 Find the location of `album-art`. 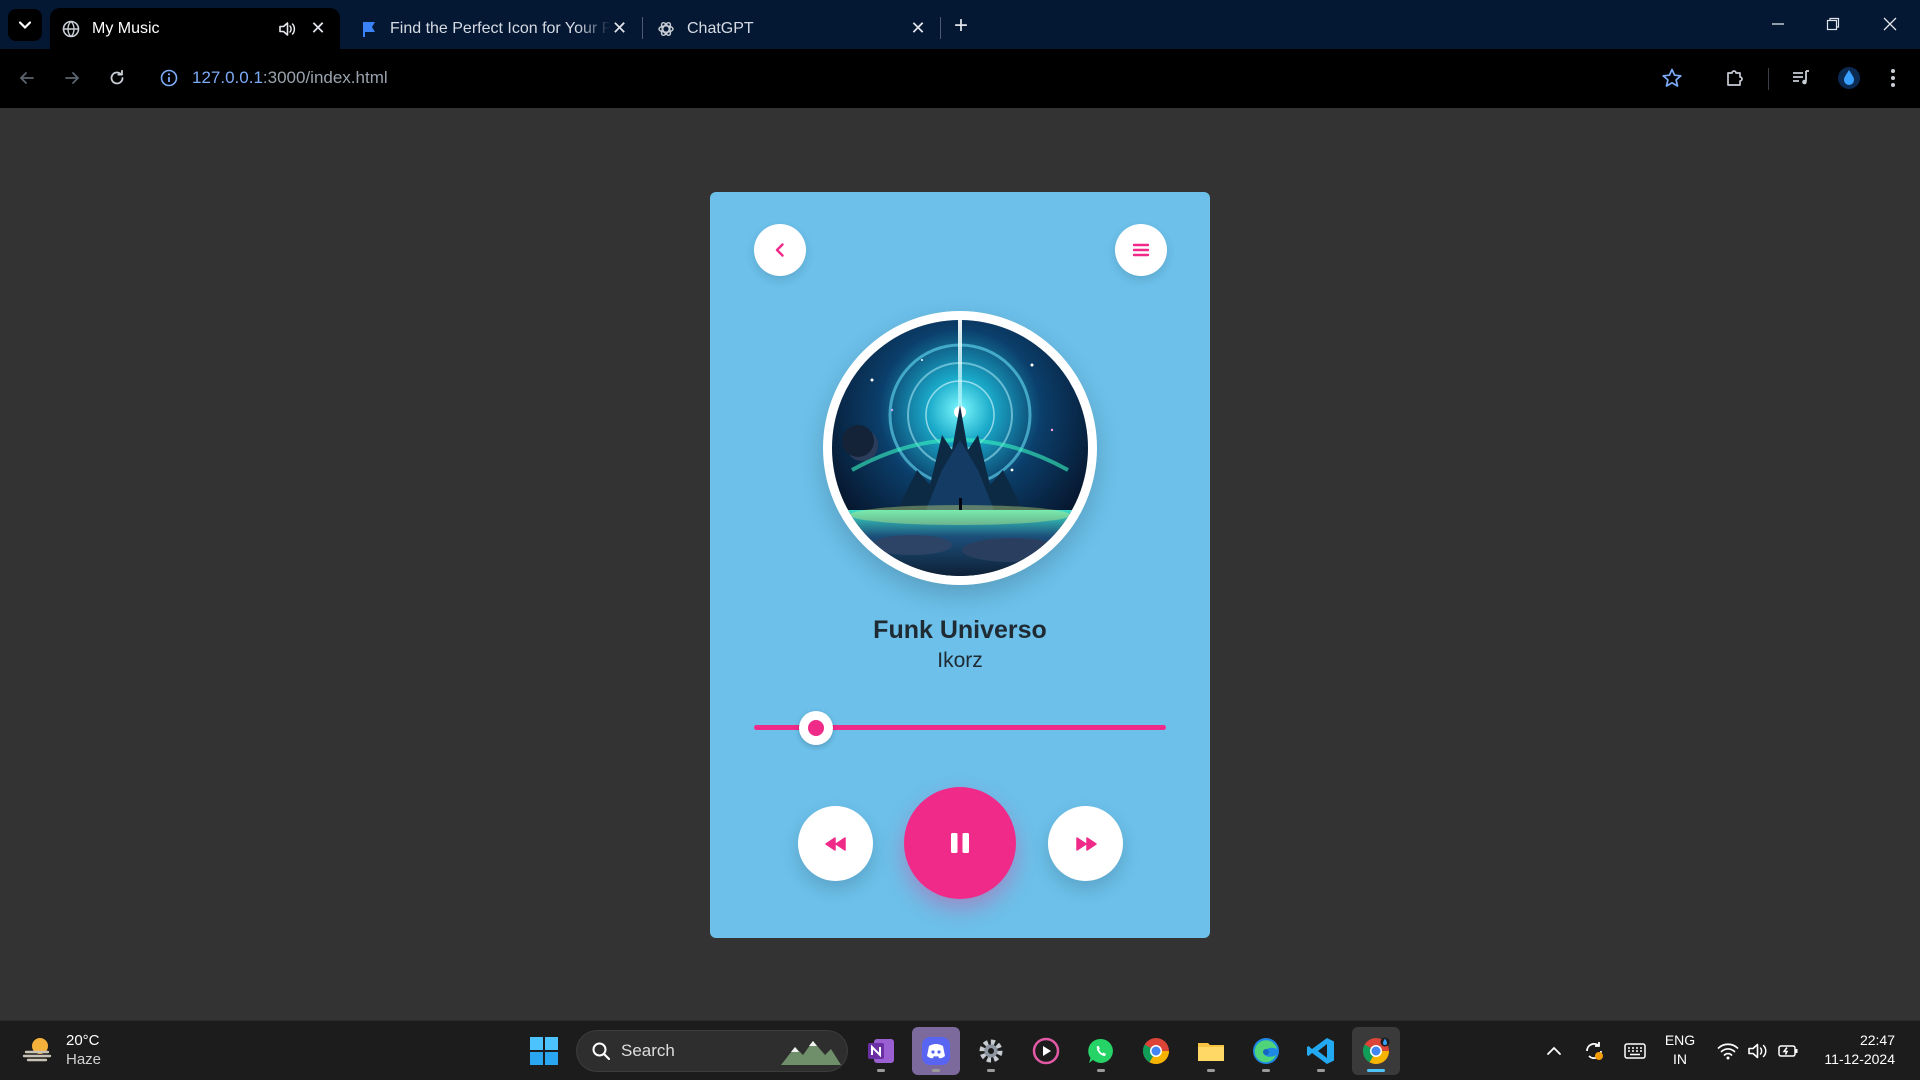

album-art is located at coordinates (960, 448).